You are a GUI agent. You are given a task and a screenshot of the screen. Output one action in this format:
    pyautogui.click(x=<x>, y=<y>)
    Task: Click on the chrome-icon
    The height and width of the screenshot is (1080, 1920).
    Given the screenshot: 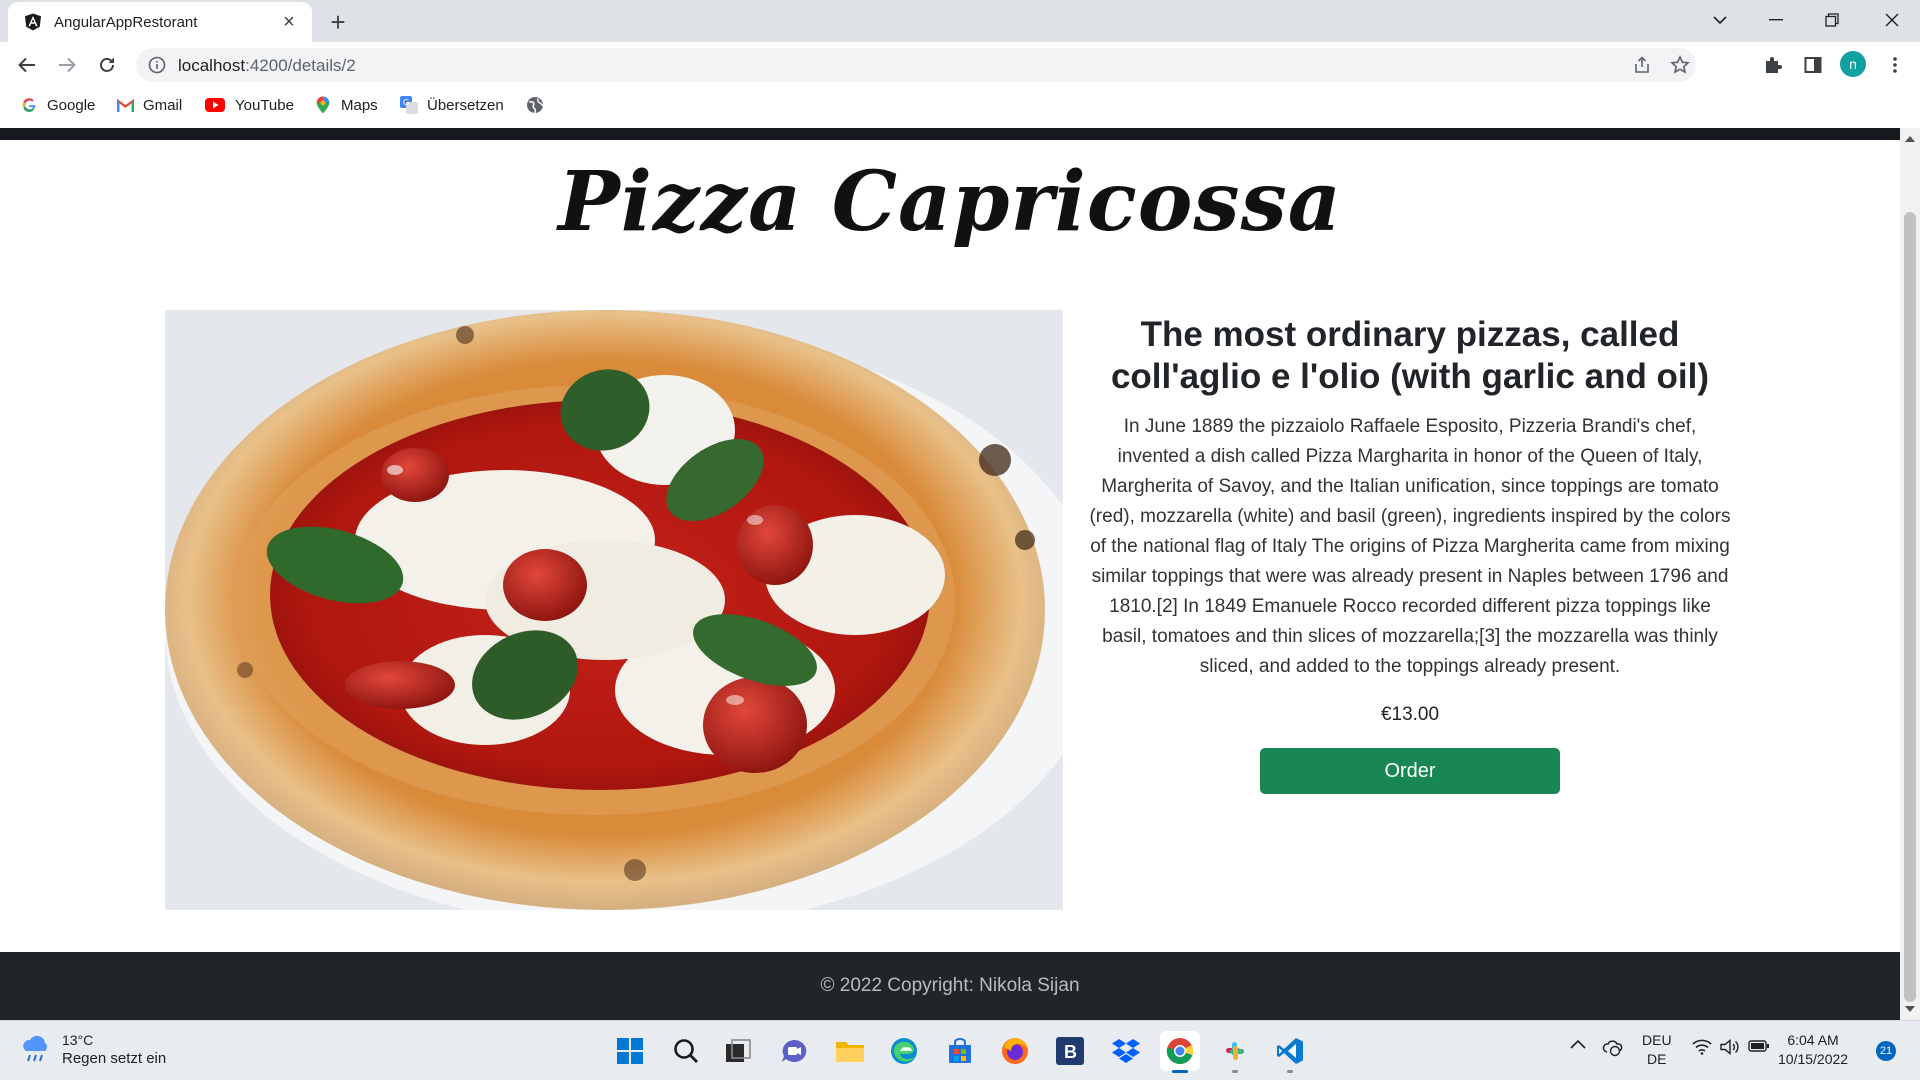 What is the action you would take?
    pyautogui.click(x=1180, y=1052)
    